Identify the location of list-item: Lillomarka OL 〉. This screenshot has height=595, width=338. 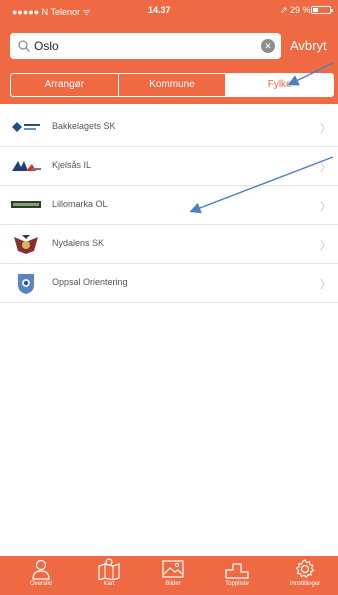
(169, 205).